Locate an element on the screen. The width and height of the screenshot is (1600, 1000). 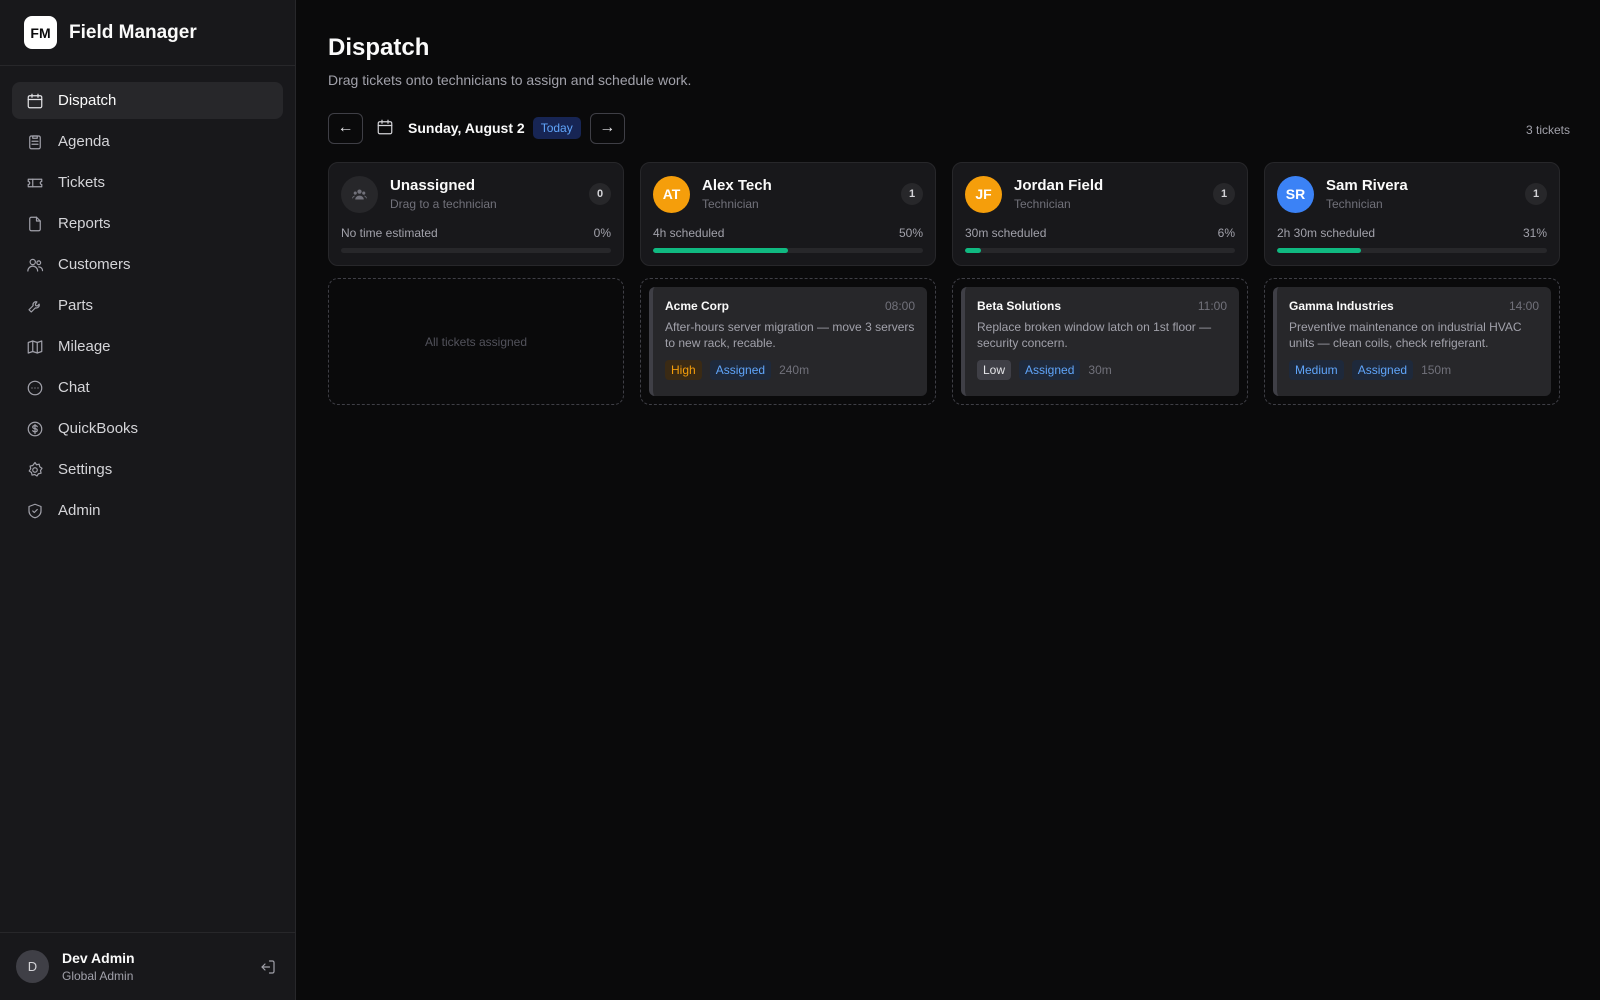
sidebar-item-label: Tickets is located at coordinates (81, 182).